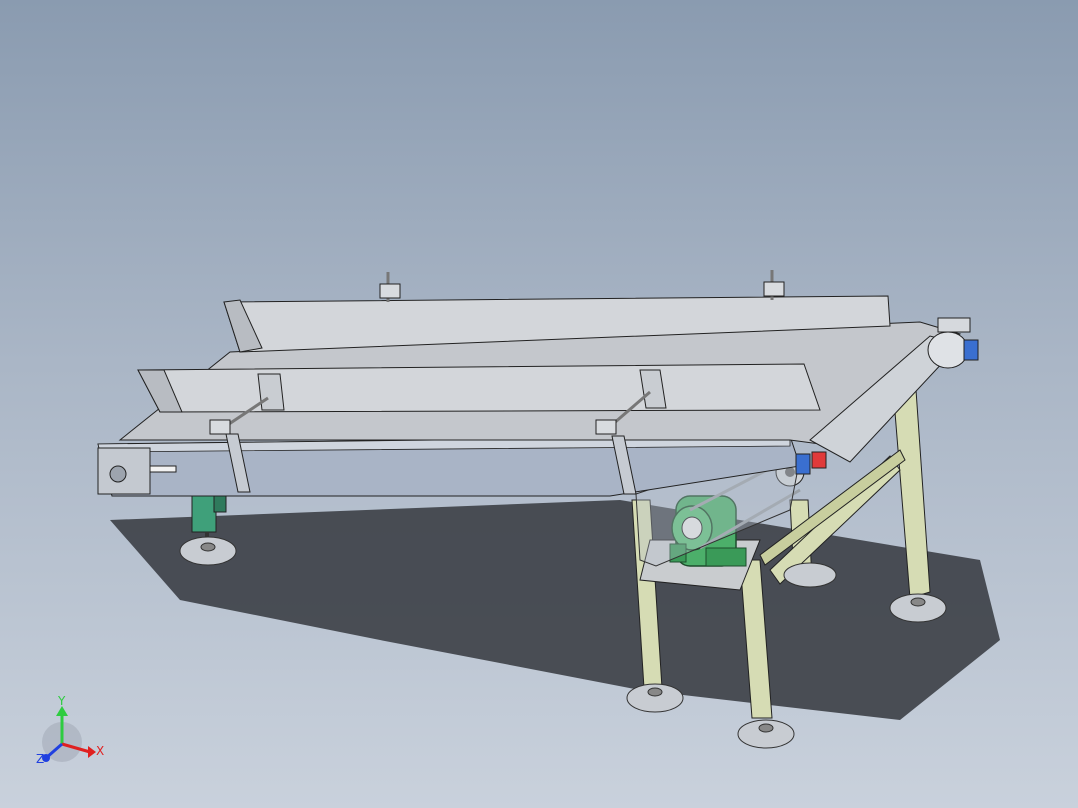 This screenshot has width=1078, height=808. I want to click on coordinate-triad, so click(69, 734).